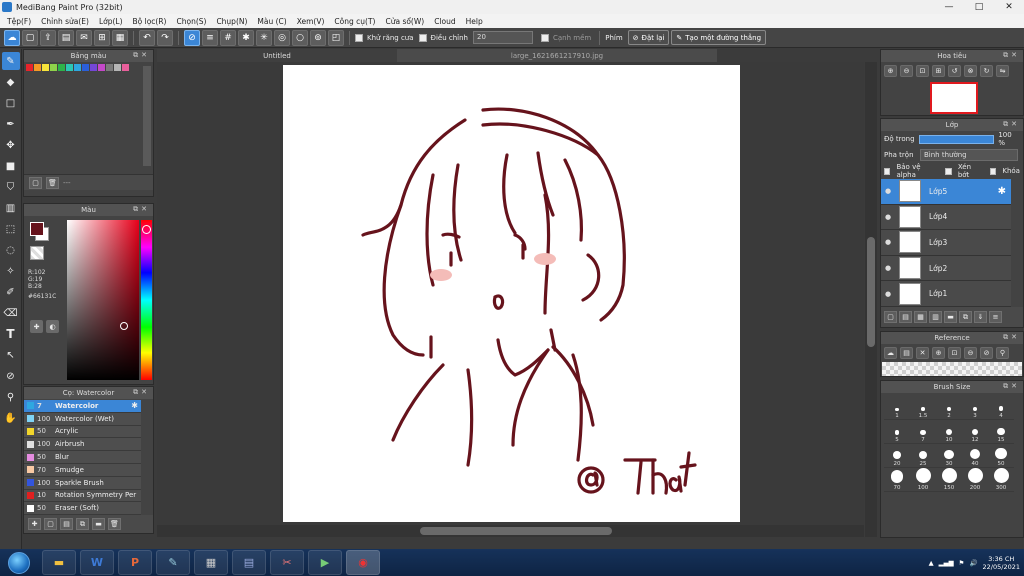  Describe the element at coordinates (311, 21) in the screenshot. I see `menu-view: Xem(V)` at that location.